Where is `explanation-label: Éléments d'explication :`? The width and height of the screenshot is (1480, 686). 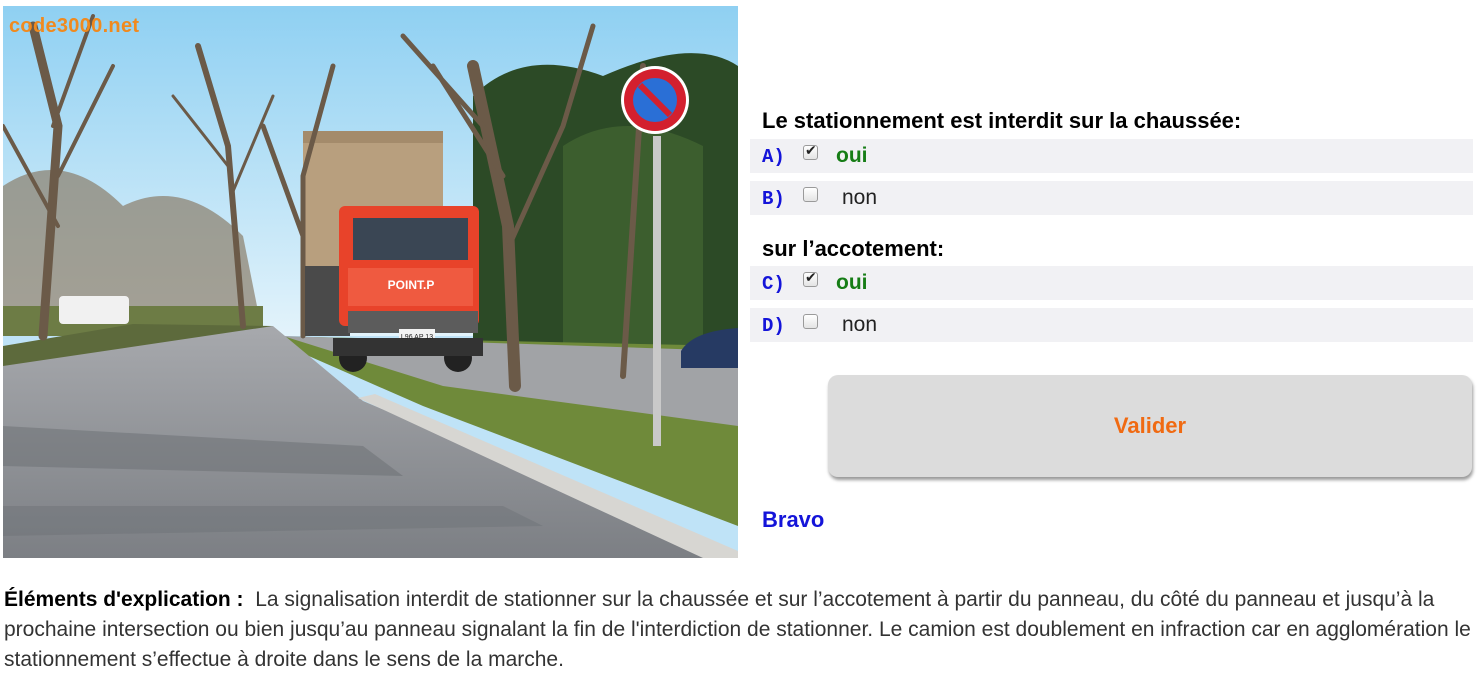 explanation-label: Éléments d'explication : is located at coordinates (124, 599).